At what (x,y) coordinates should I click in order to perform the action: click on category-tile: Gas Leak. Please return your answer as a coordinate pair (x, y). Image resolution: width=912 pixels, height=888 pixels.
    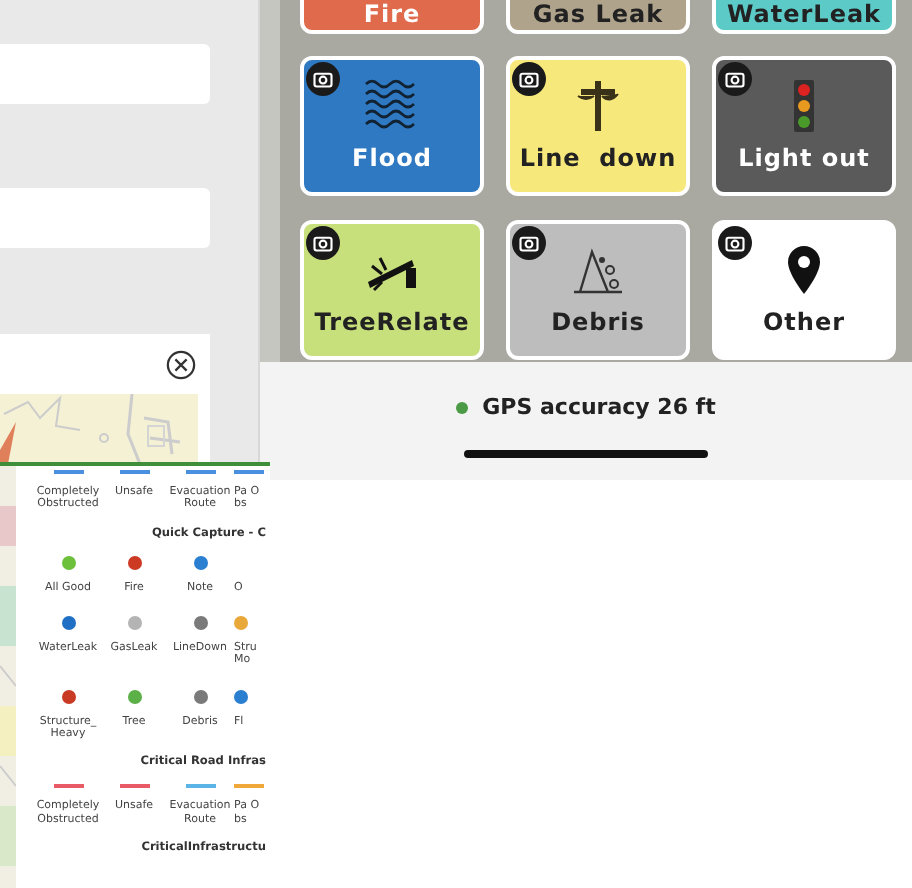
    Looking at the image, I should click on (598, 17).